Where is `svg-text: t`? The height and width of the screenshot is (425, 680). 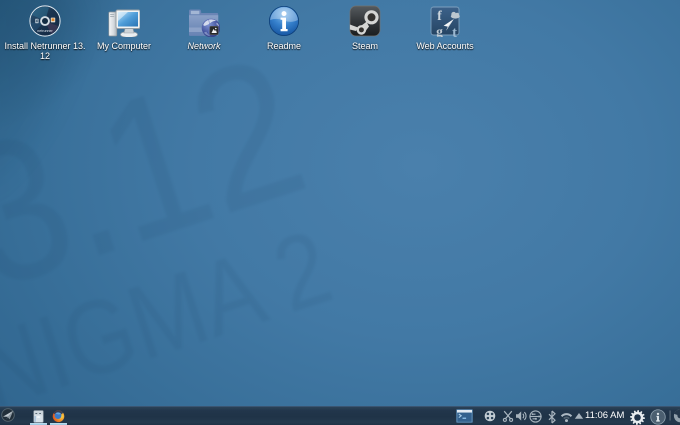
svg-text: t is located at coordinates (454, 31).